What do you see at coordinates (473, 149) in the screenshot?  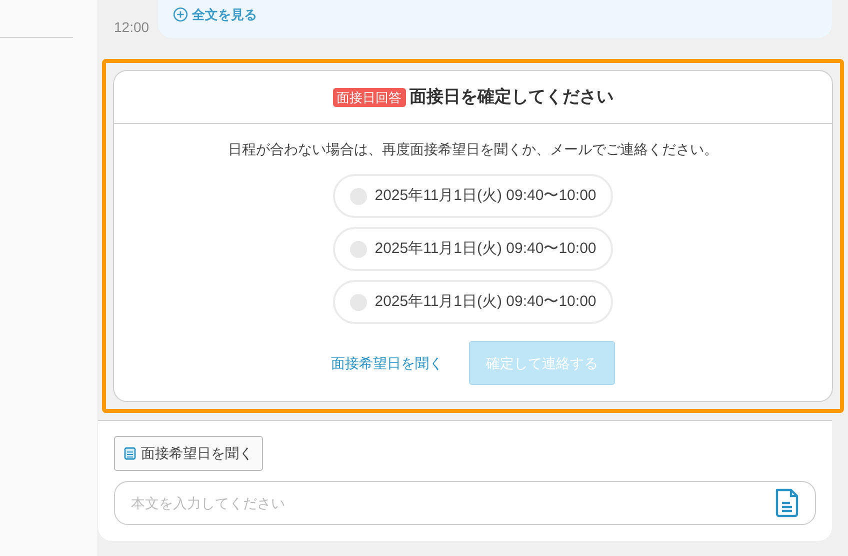 I see `instruction-text: 日程が合わない場合は、再度面接希望日を聞くか、メールでご連絡ください。` at bounding box center [473, 149].